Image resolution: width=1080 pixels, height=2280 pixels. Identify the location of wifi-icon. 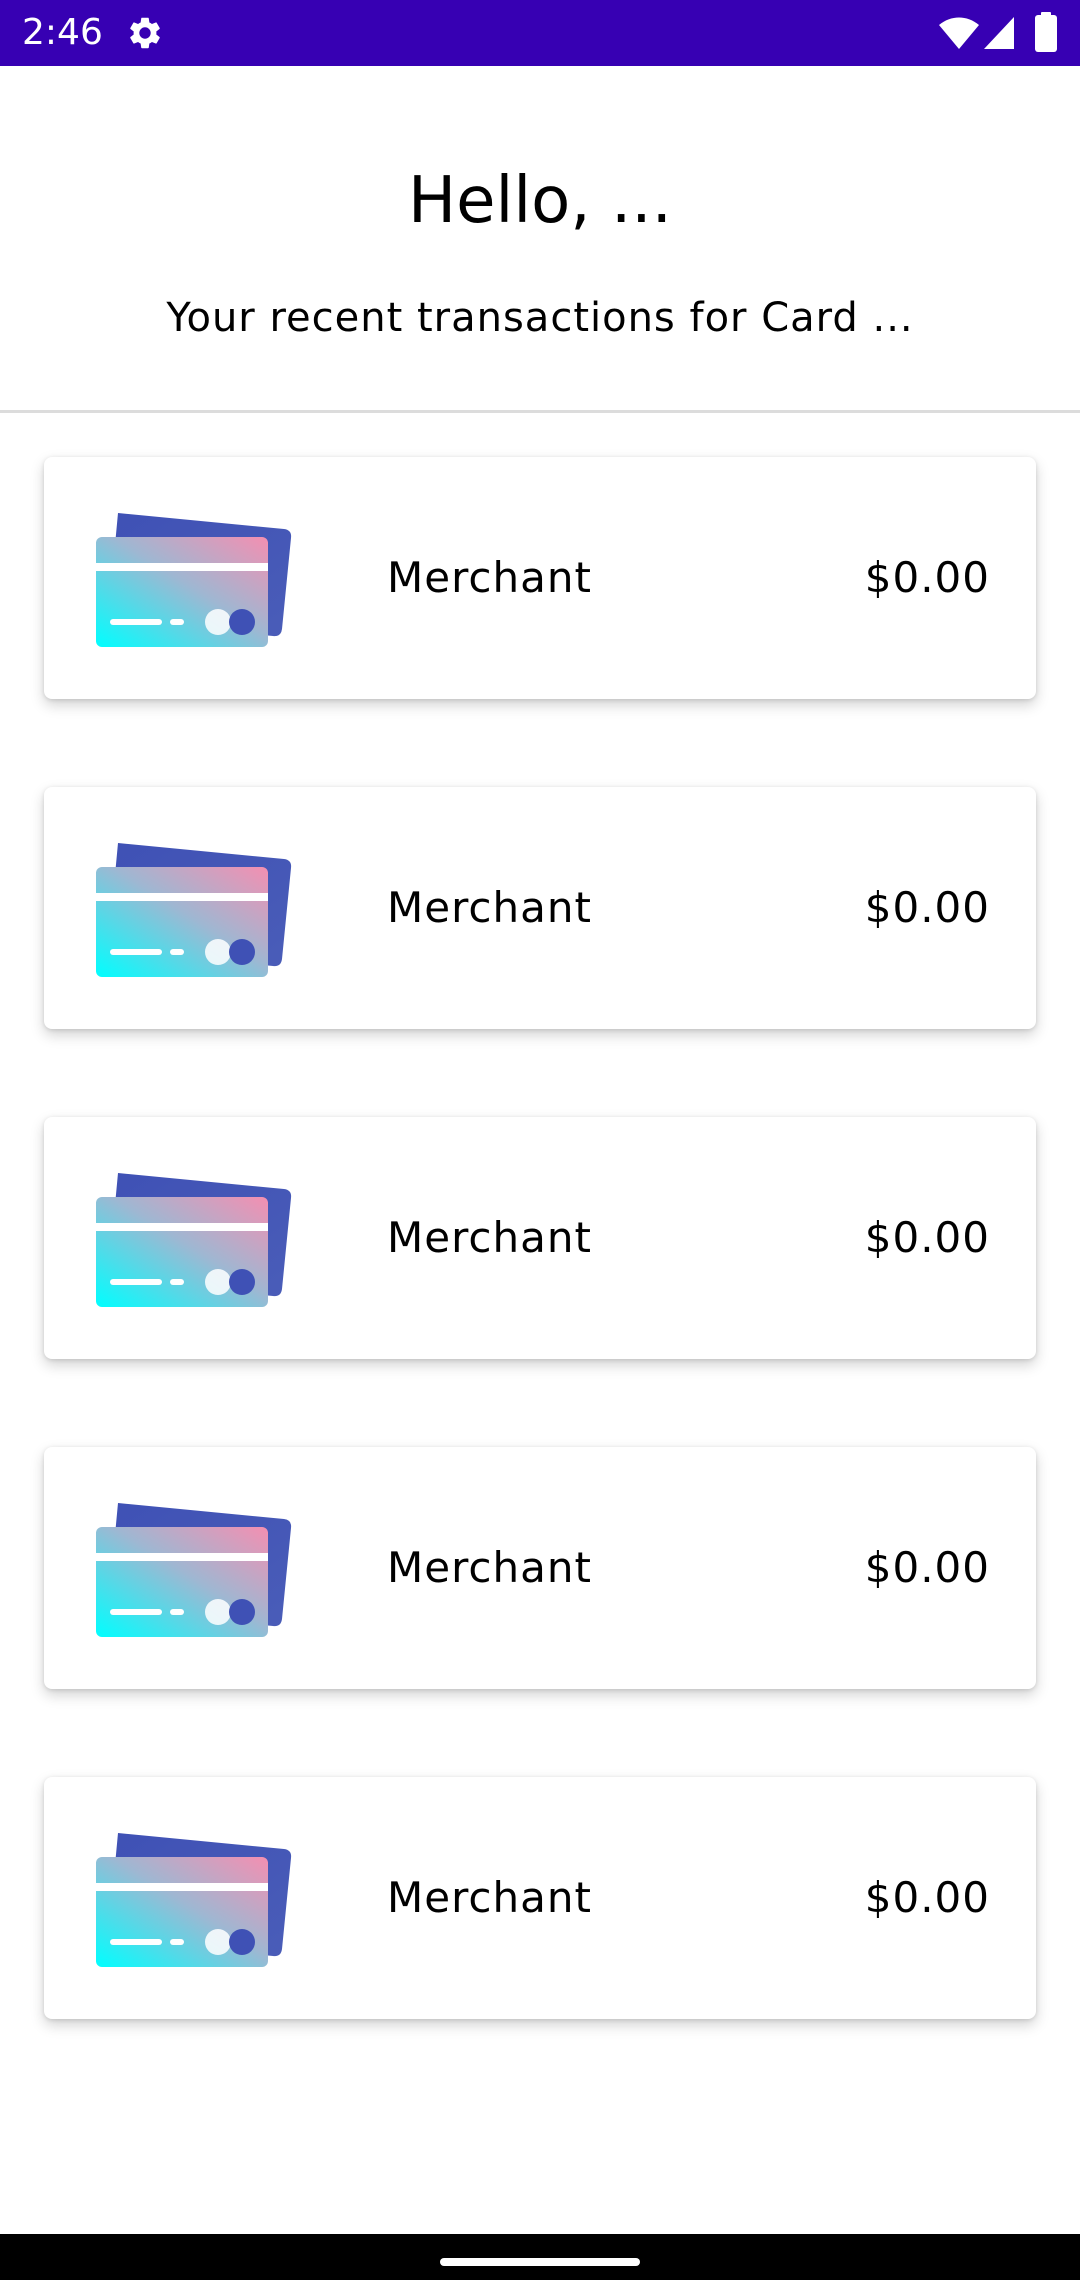
(959, 33).